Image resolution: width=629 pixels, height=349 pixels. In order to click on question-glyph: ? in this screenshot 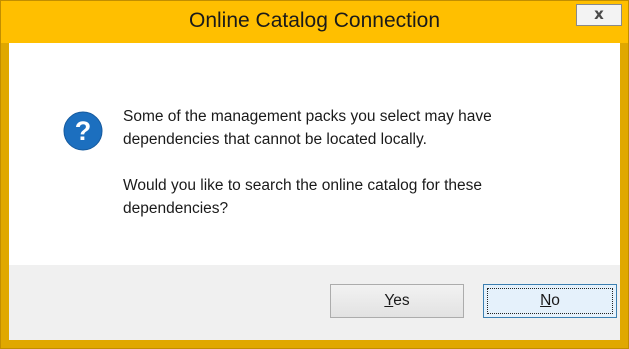, I will do `click(83, 131)`.